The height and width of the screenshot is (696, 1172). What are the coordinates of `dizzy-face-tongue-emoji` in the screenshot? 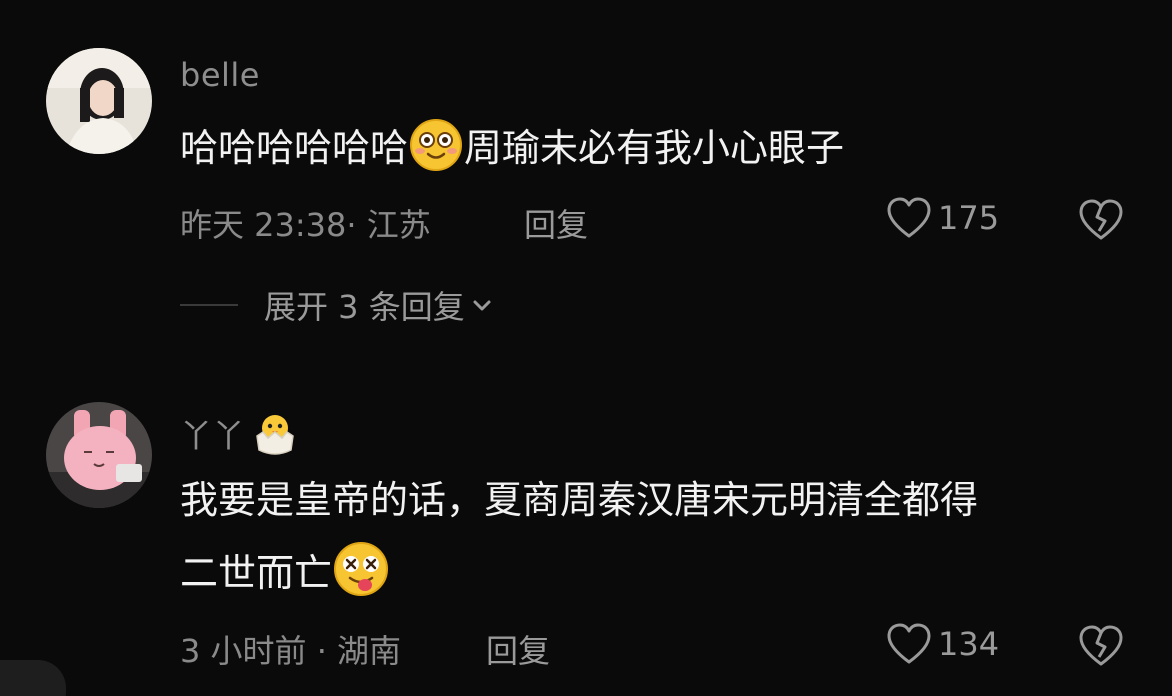 It's located at (361, 578).